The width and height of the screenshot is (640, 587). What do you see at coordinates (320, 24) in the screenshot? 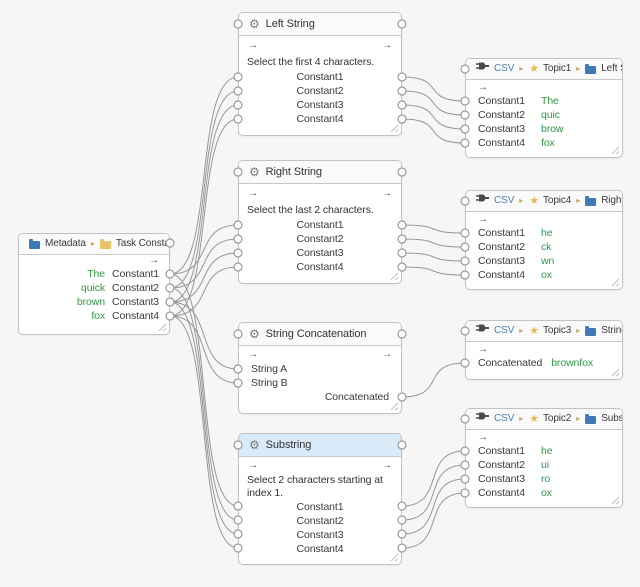
I see `node-header: ⚙ Left String` at bounding box center [320, 24].